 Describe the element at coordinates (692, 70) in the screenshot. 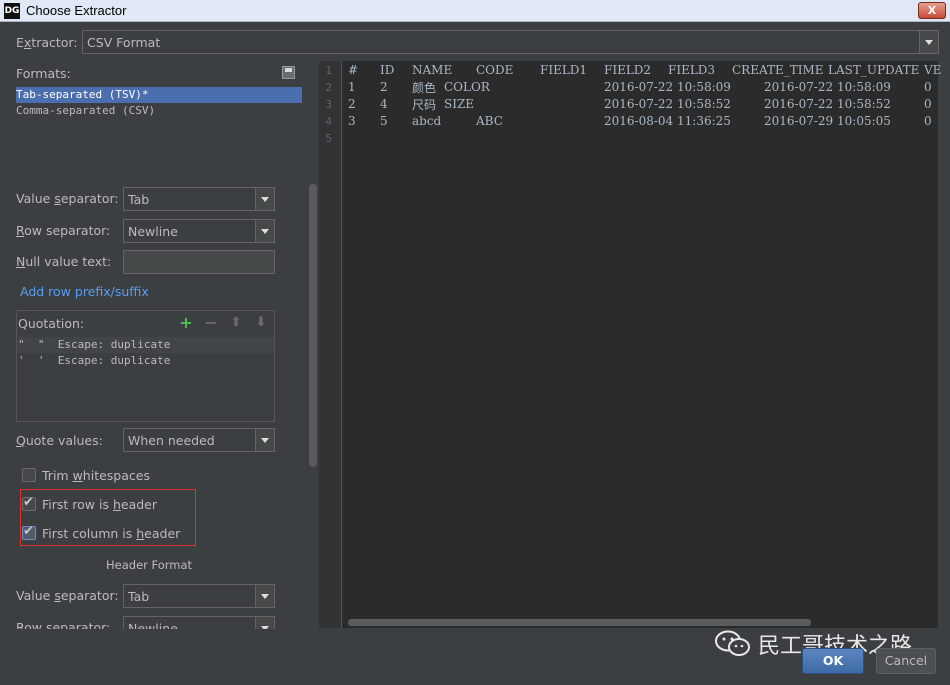

I see `preview-cell: FIELD3` at that location.